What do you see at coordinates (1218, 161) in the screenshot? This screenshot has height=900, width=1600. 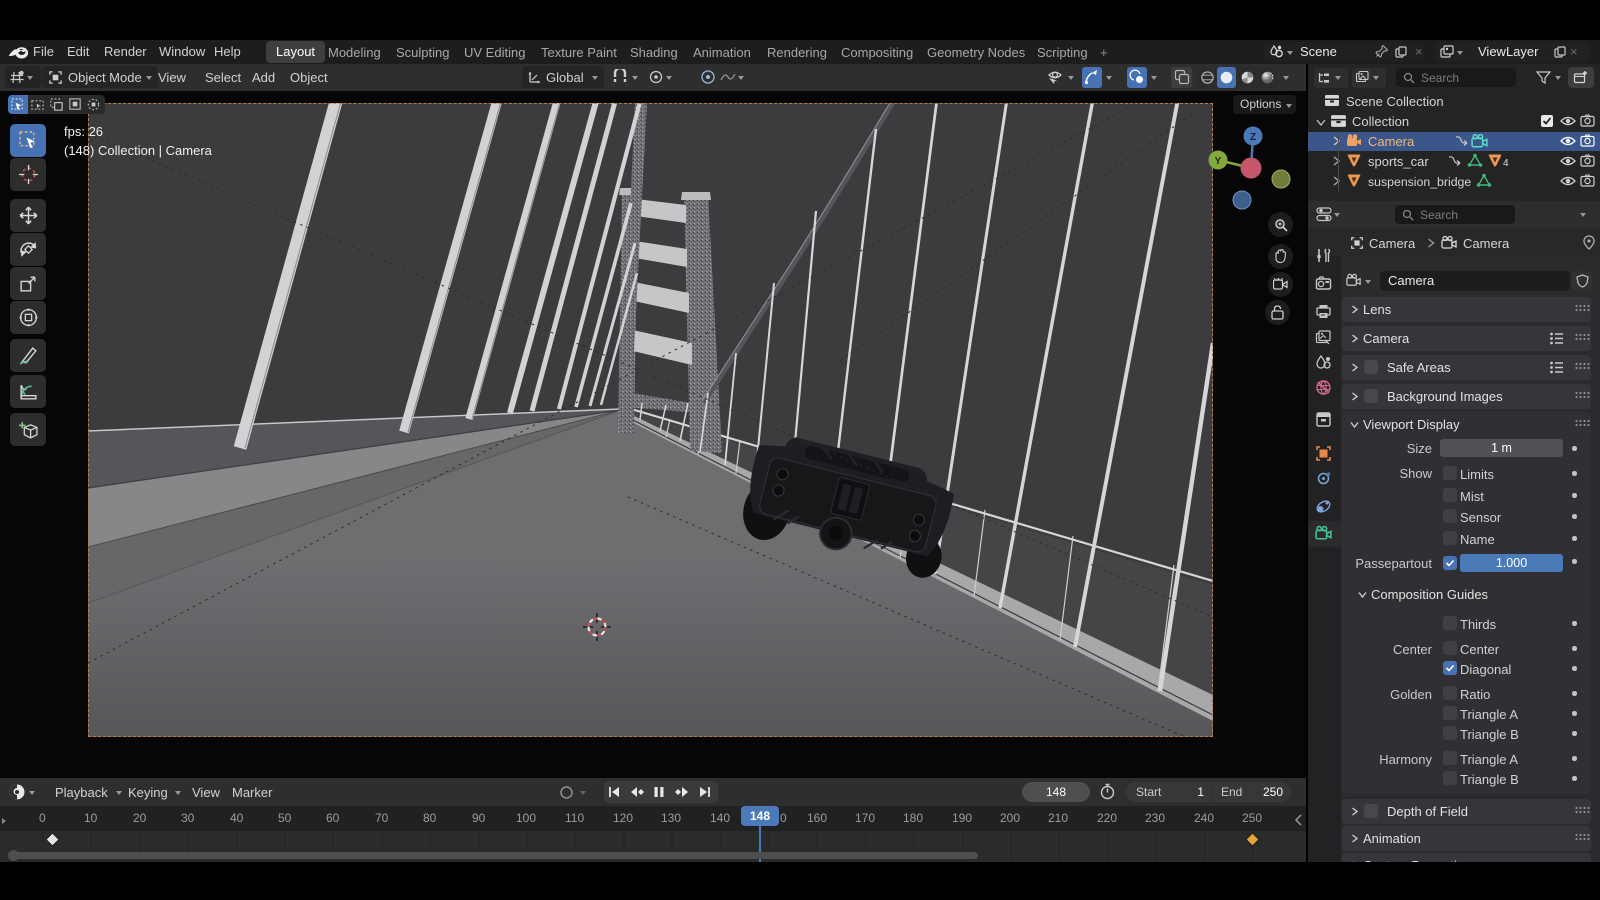 I see `svg-text: Y` at bounding box center [1218, 161].